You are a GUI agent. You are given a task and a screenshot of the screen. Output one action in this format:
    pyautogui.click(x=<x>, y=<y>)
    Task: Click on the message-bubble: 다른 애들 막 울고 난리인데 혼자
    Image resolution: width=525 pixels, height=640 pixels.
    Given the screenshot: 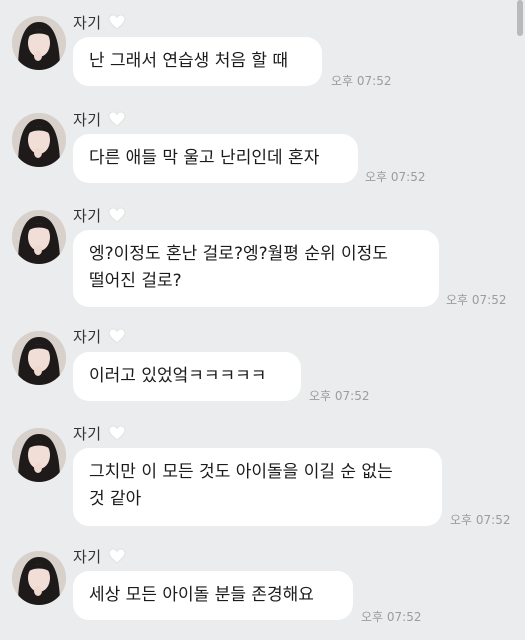 What is the action you would take?
    pyautogui.click(x=215, y=158)
    